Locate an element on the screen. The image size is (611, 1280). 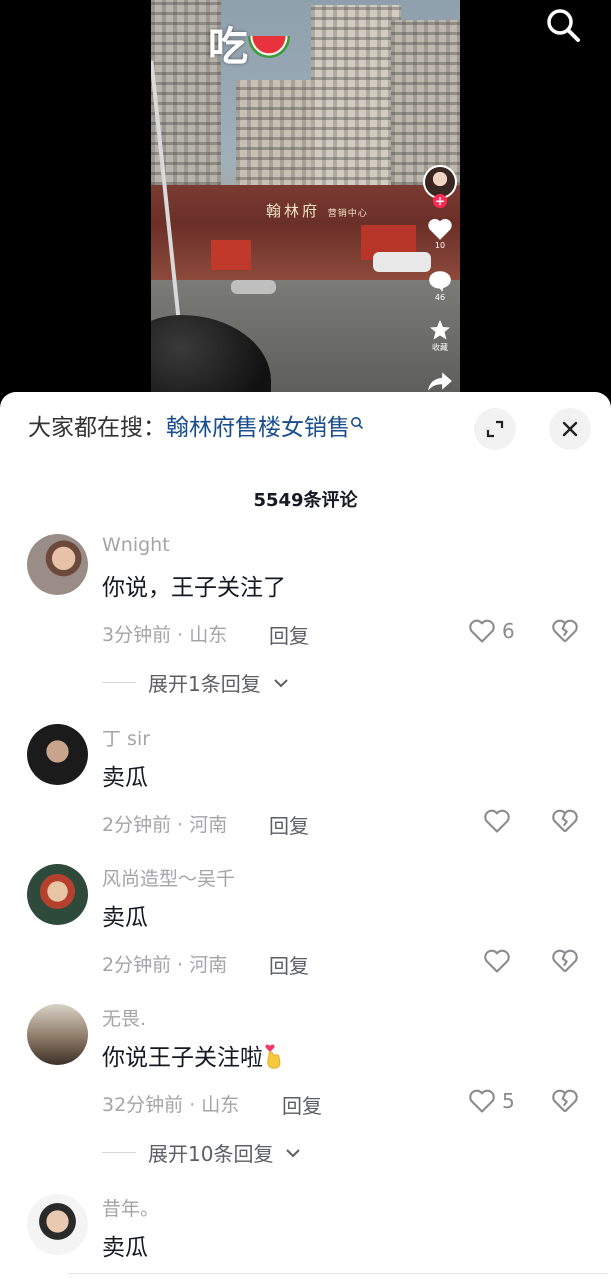
comment-count: 5549条评论 is located at coordinates (305, 500).